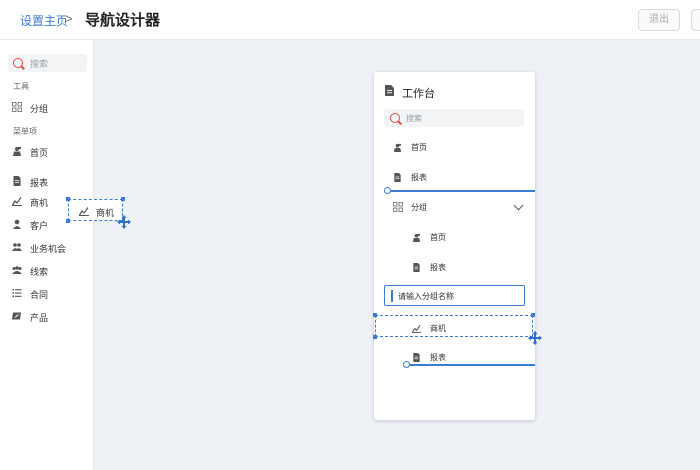 Image resolution: width=700 pixels, height=470 pixels. I want to click on product-icon, so click(17, 316).